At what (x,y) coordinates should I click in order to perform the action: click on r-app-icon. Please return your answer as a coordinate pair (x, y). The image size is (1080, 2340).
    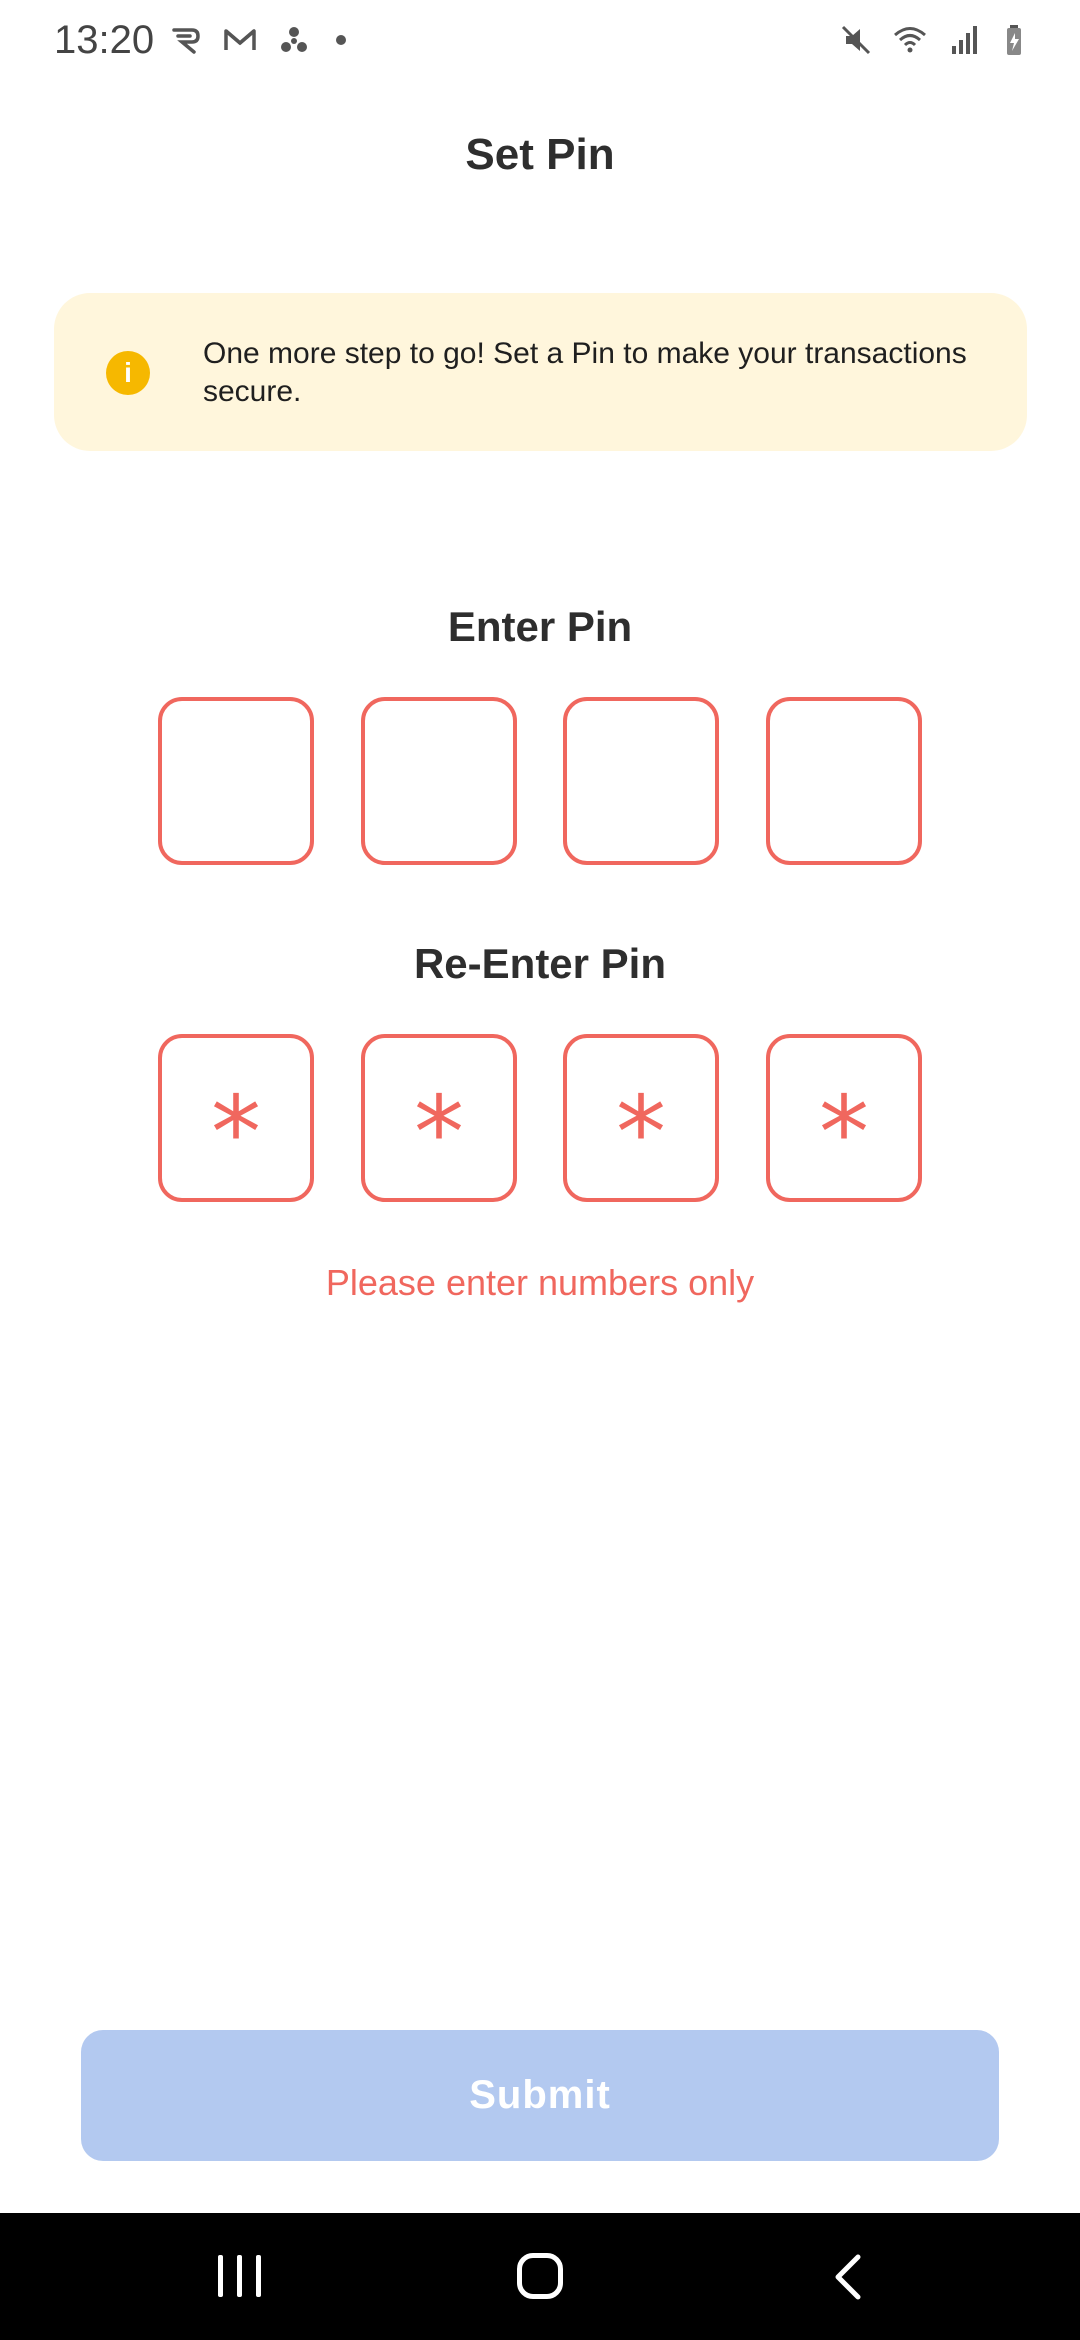
    Looking at the image, I should click on (186, 41).